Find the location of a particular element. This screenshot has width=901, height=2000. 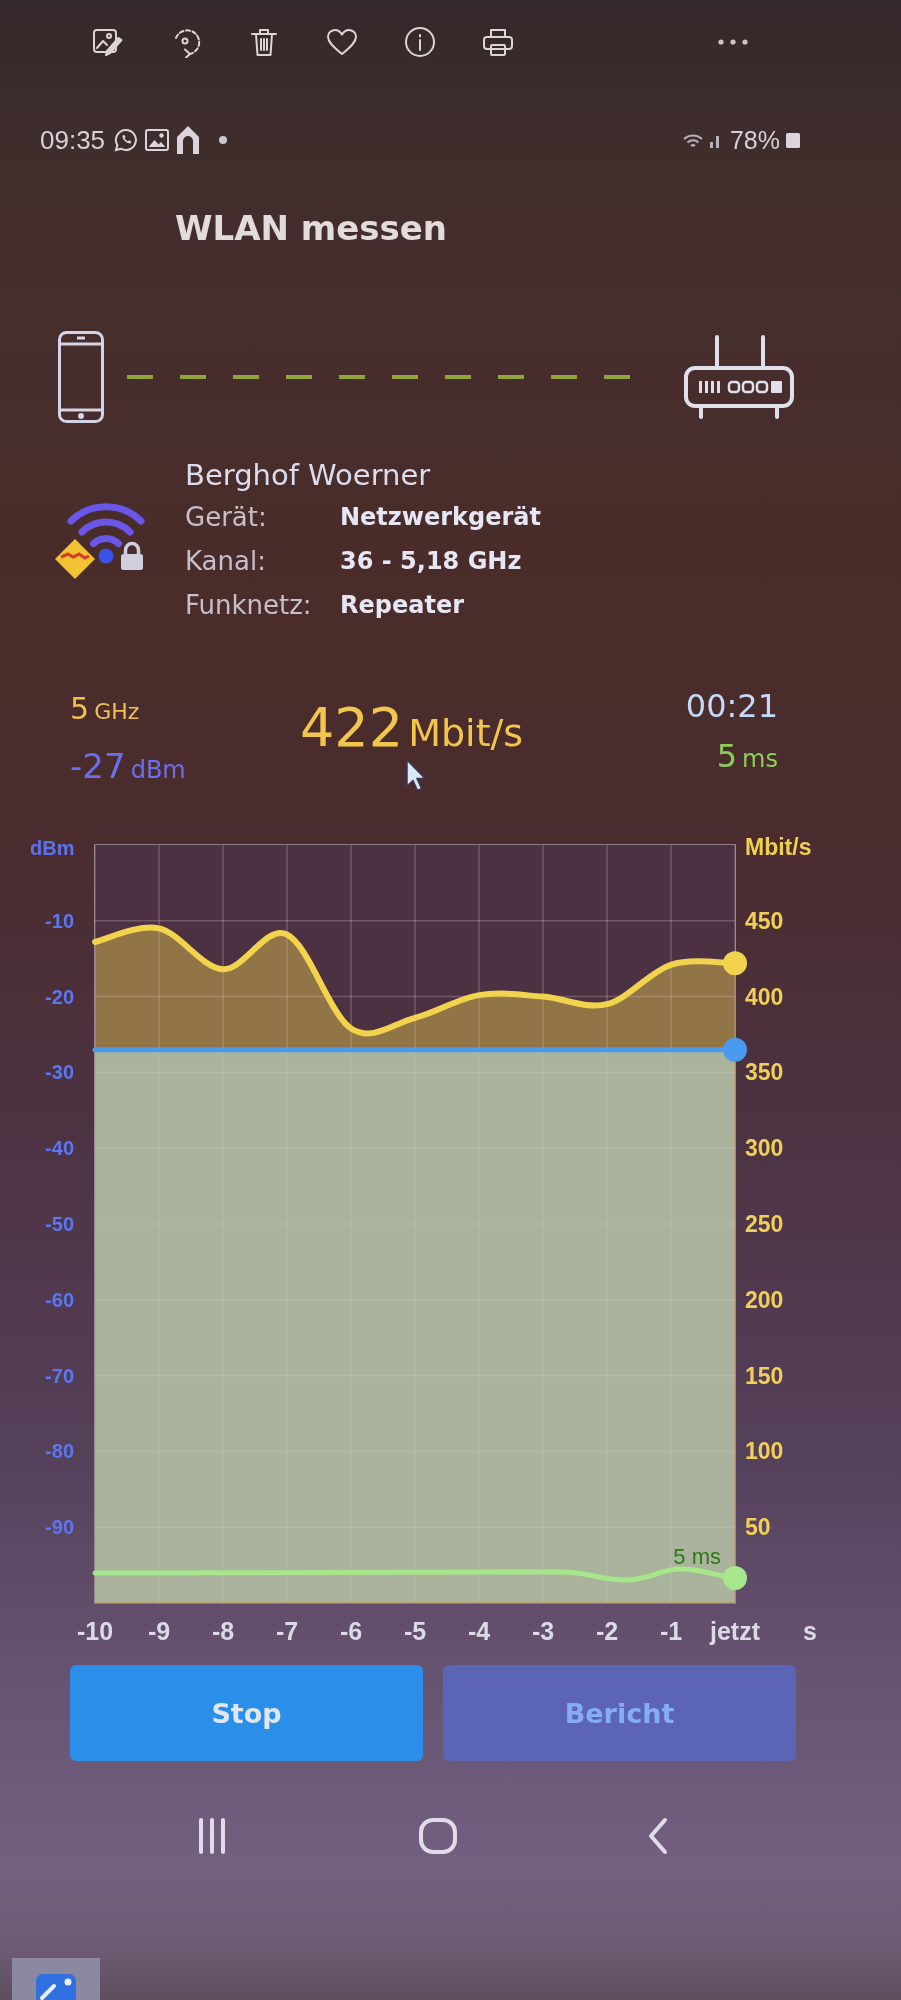

axis-tick-label: 400 is located at coordinates (764, 996).